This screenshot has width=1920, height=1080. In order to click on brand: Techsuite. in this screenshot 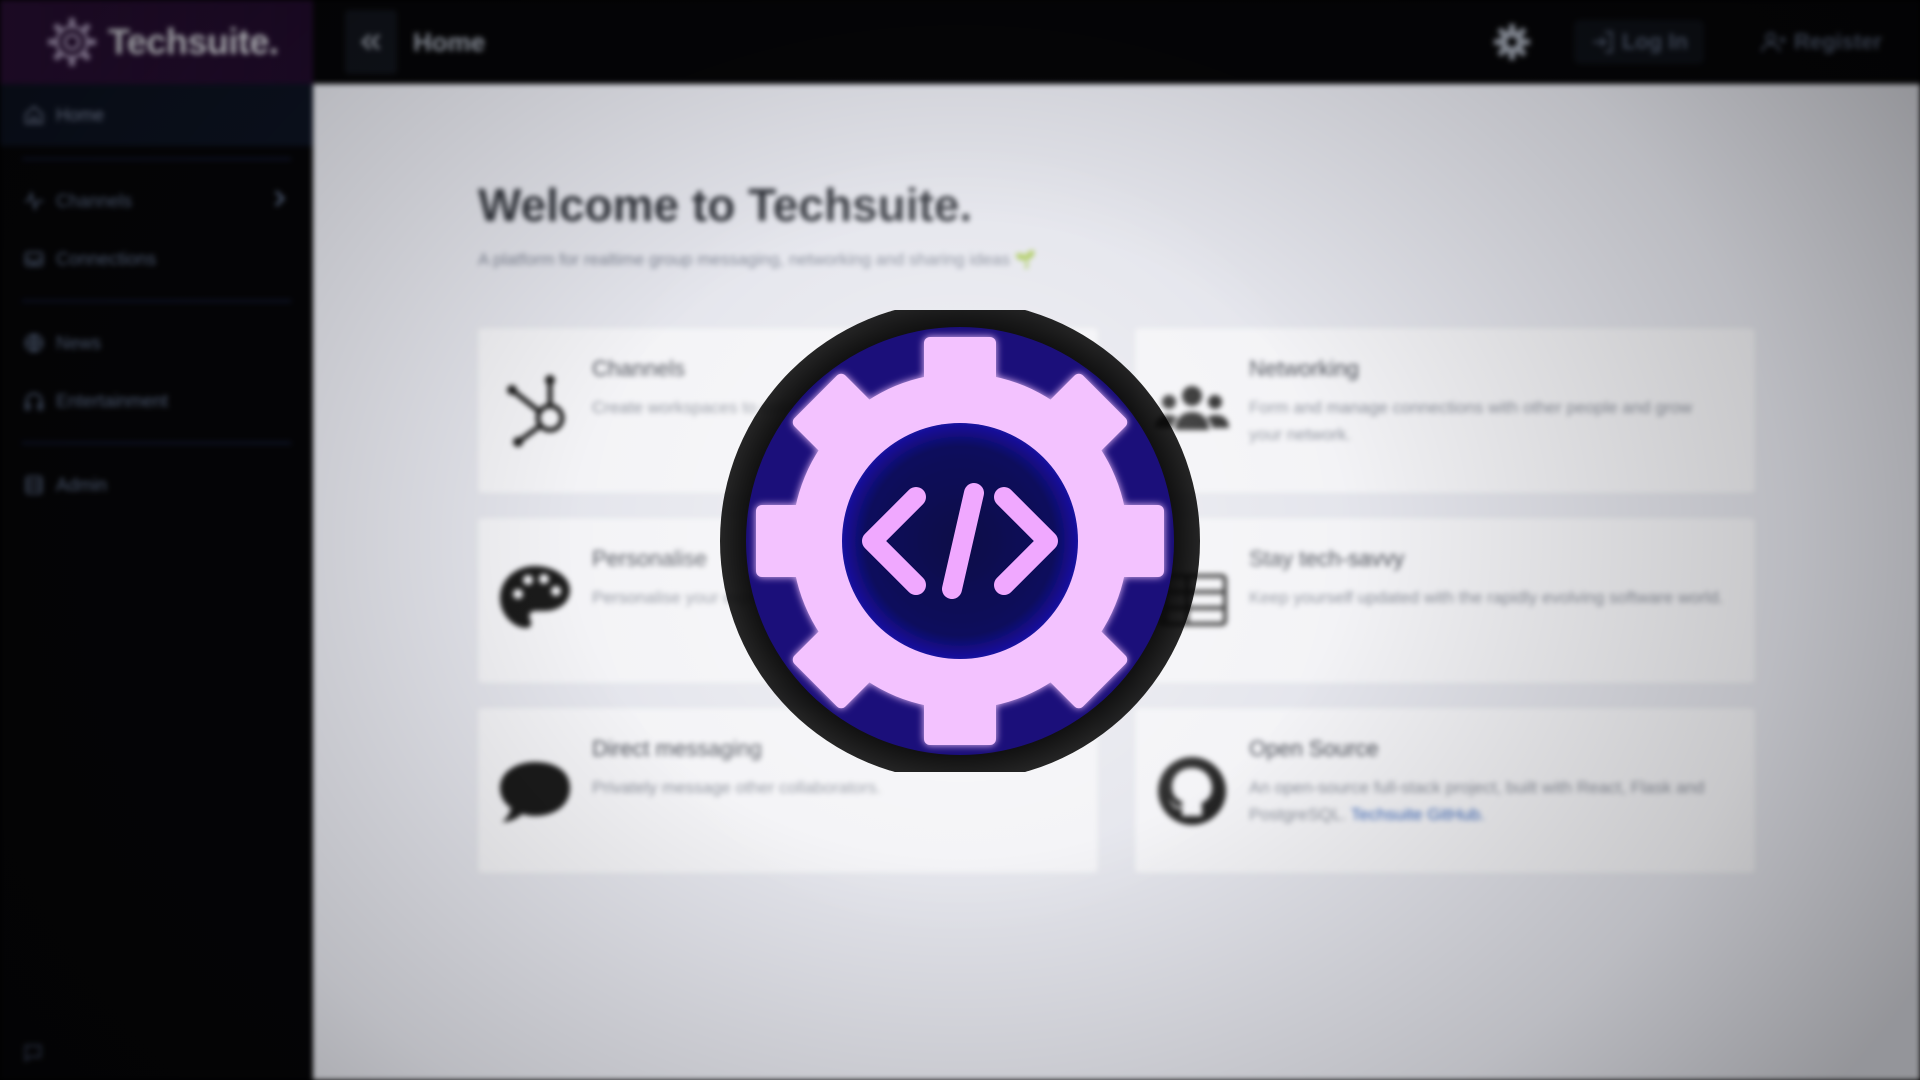, I will do `click(156, 42)`.